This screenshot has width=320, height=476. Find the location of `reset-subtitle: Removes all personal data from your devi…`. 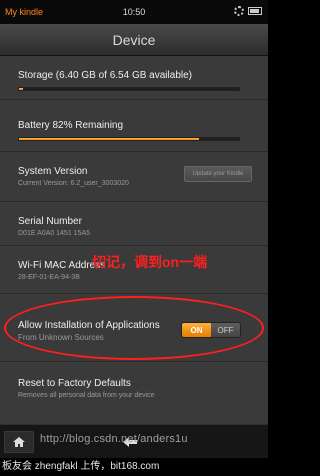

reset-subtitle: Removes all personal data from your devi… is located at coordinates (86, 395).